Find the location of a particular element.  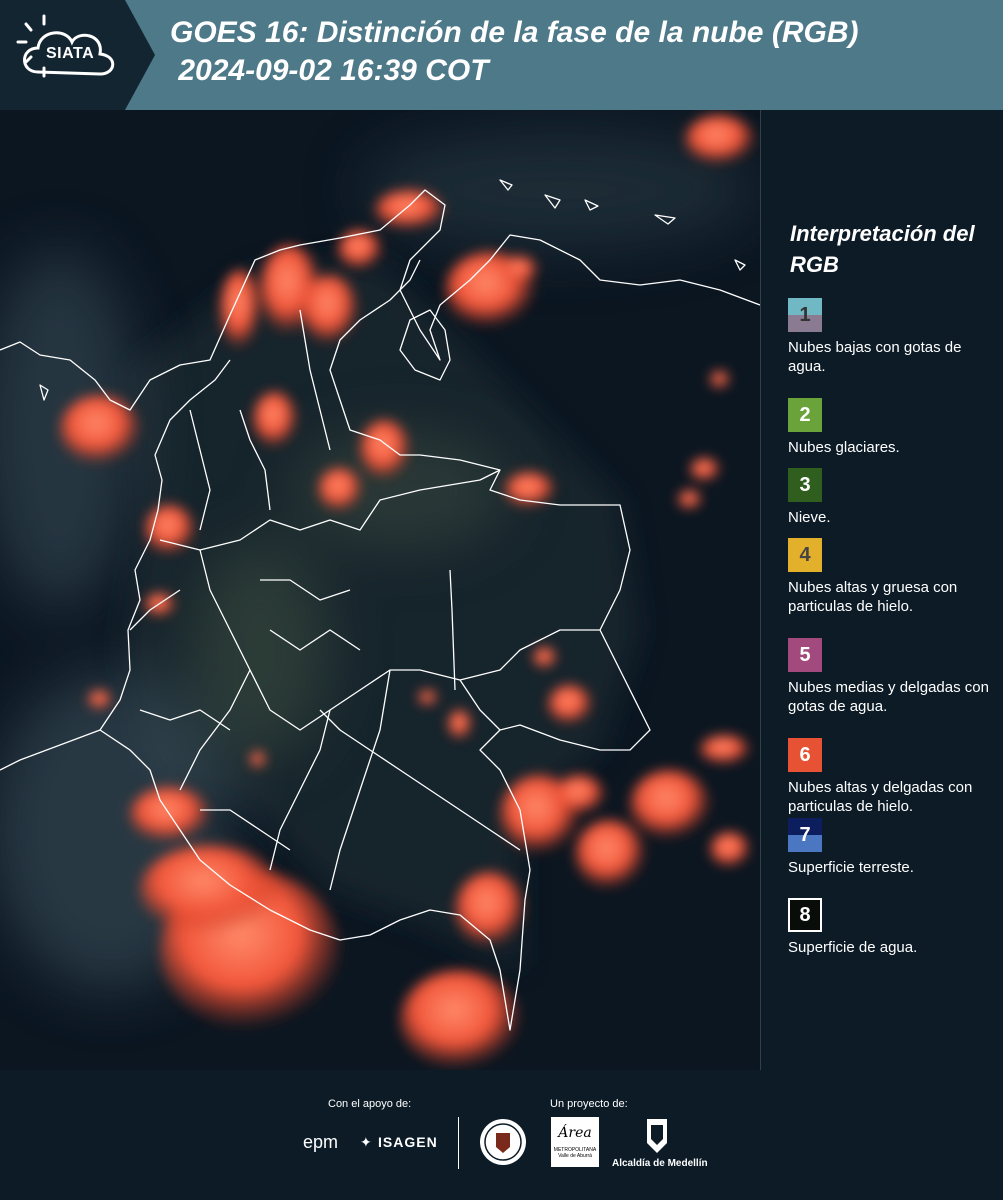

legend-swatch-3: 3 is located at coordinates (805, 485).